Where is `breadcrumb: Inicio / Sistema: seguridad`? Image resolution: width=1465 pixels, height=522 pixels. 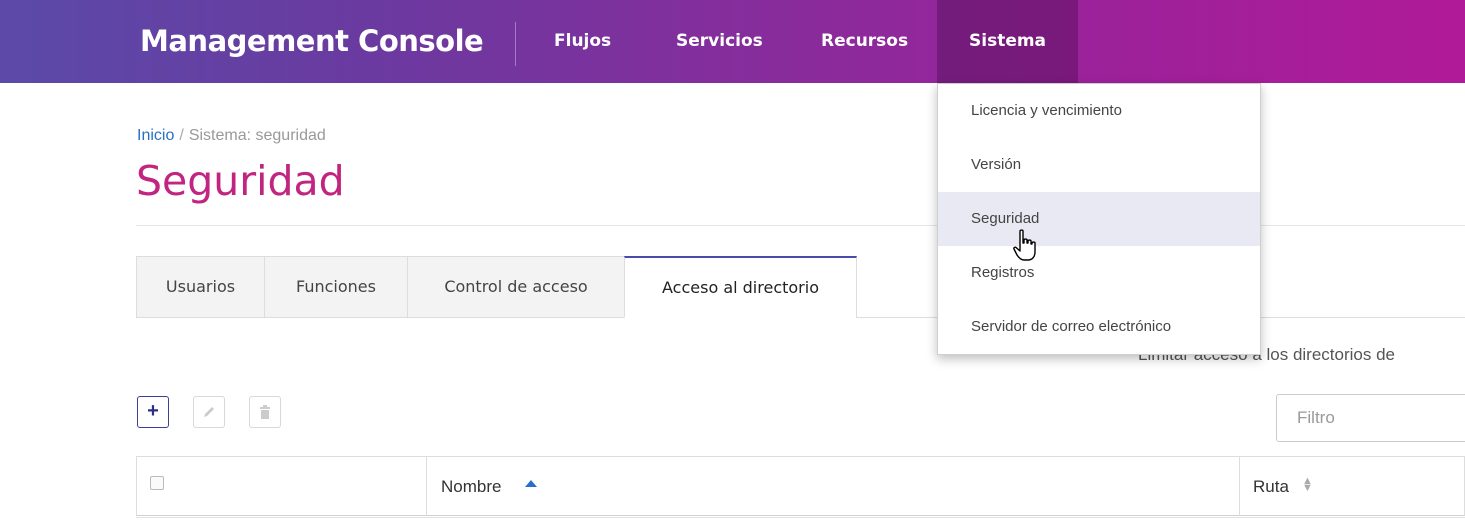
breadcrumb: Inicio / Sistema: seguridad is located at coordinates (231, 136).